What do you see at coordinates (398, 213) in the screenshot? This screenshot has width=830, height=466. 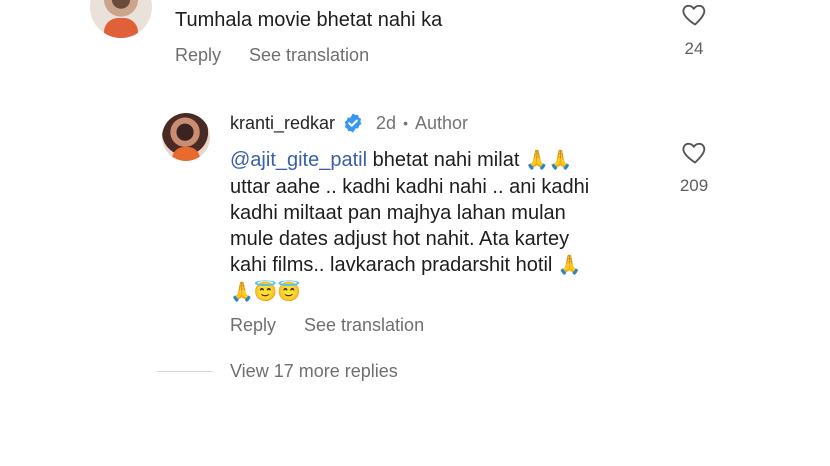 I see `reply-line-3: kadhi miltaat pan majhya lahan mulan` at bounding box center [398, 213].